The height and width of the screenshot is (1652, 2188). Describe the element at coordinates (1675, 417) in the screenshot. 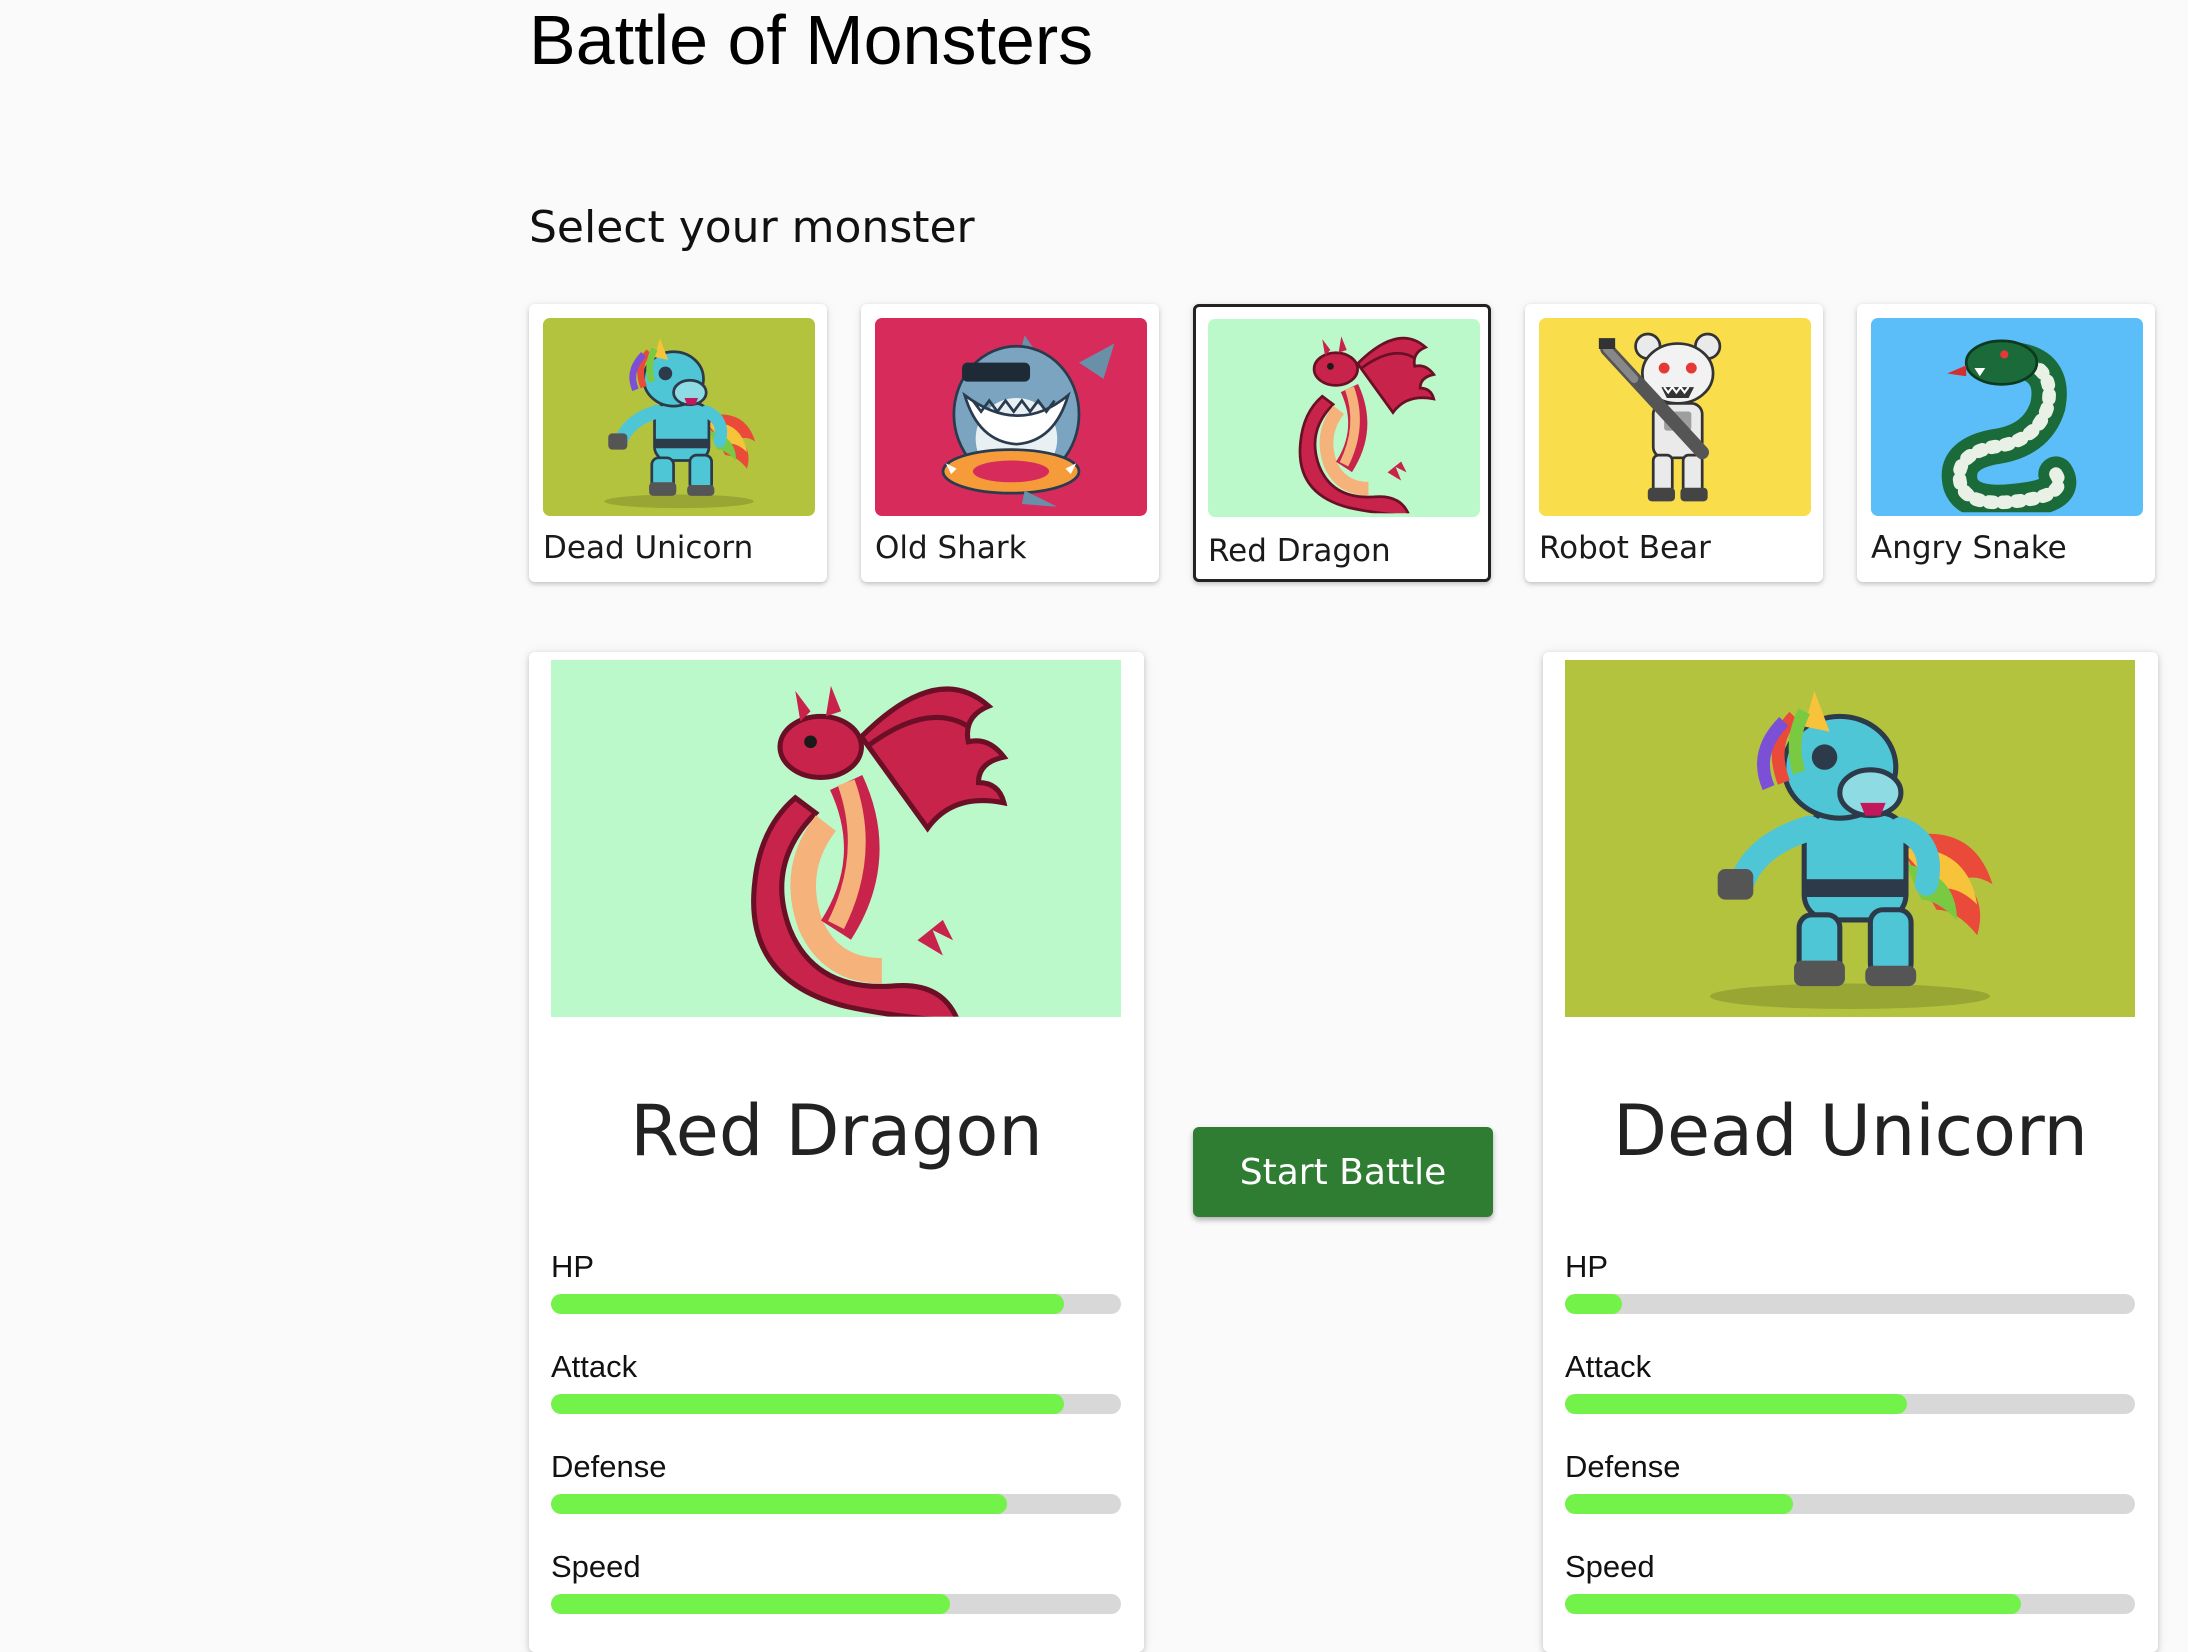

I see `bear-icon` at that location.